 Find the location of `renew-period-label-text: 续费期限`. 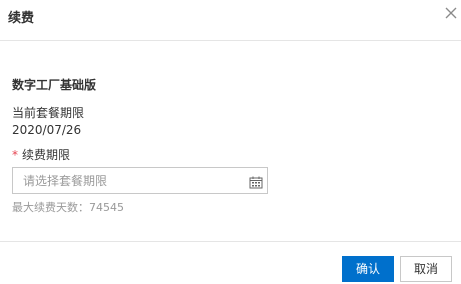

renew-period-label-text: 续费期限 is located at coordinates (46, 155).